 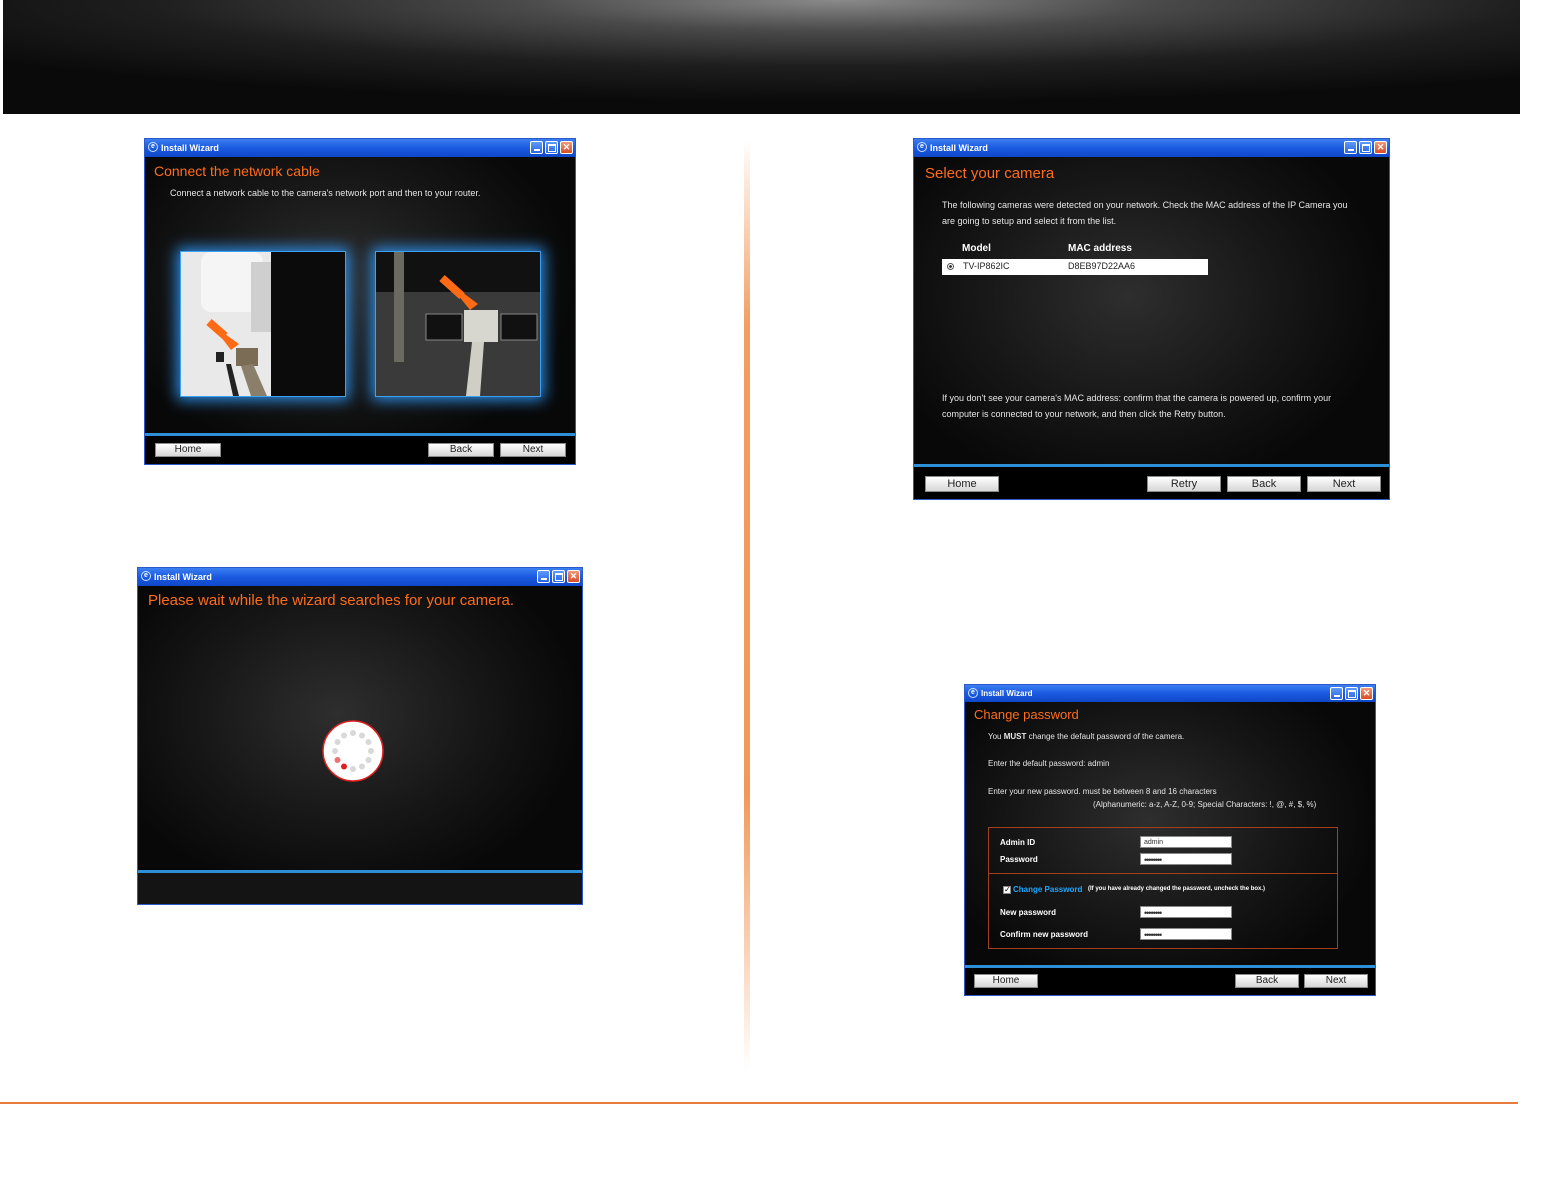 I want to click on radio-button-selected, so click(x=950, y=266).